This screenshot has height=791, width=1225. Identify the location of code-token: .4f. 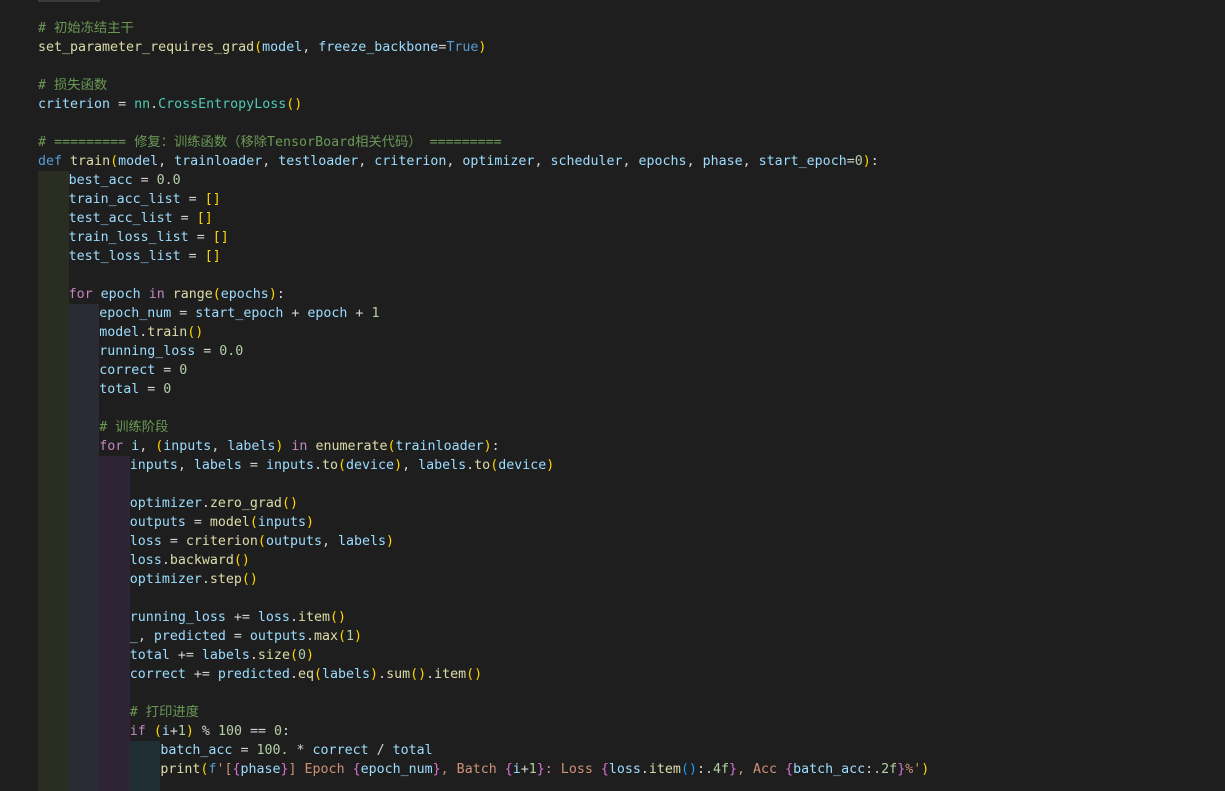
(716, 769).